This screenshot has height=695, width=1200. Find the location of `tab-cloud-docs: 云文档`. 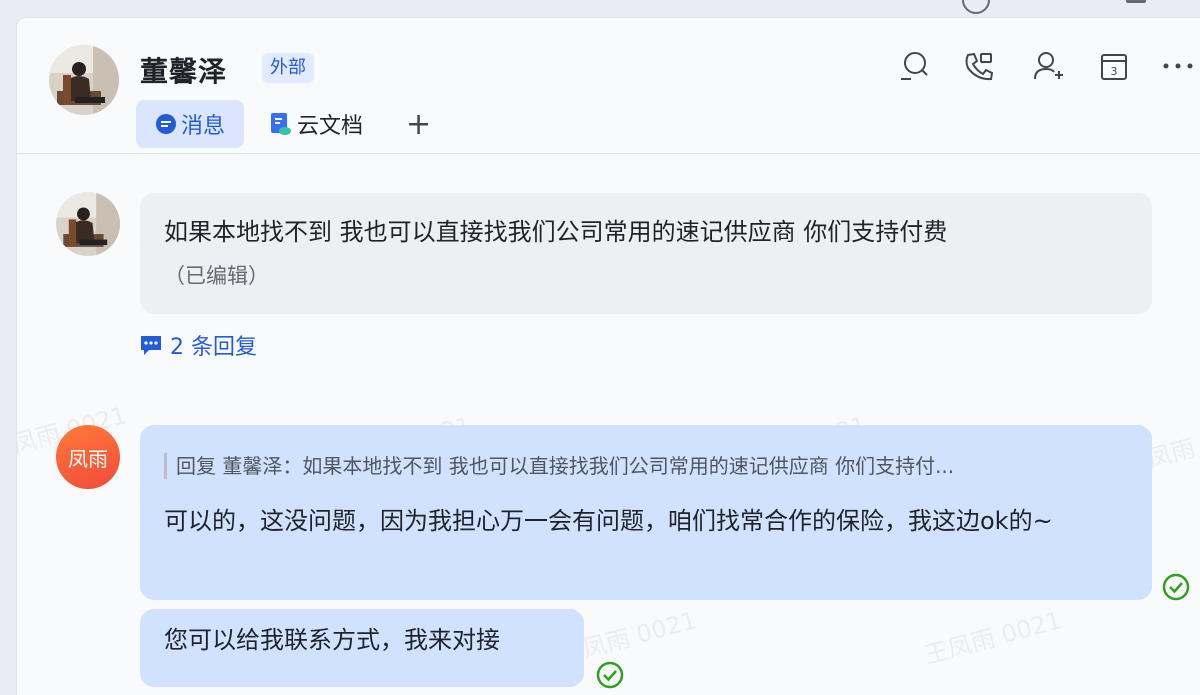

tab-cloud-docs: 云文档 is located at coordinates (324, 124).